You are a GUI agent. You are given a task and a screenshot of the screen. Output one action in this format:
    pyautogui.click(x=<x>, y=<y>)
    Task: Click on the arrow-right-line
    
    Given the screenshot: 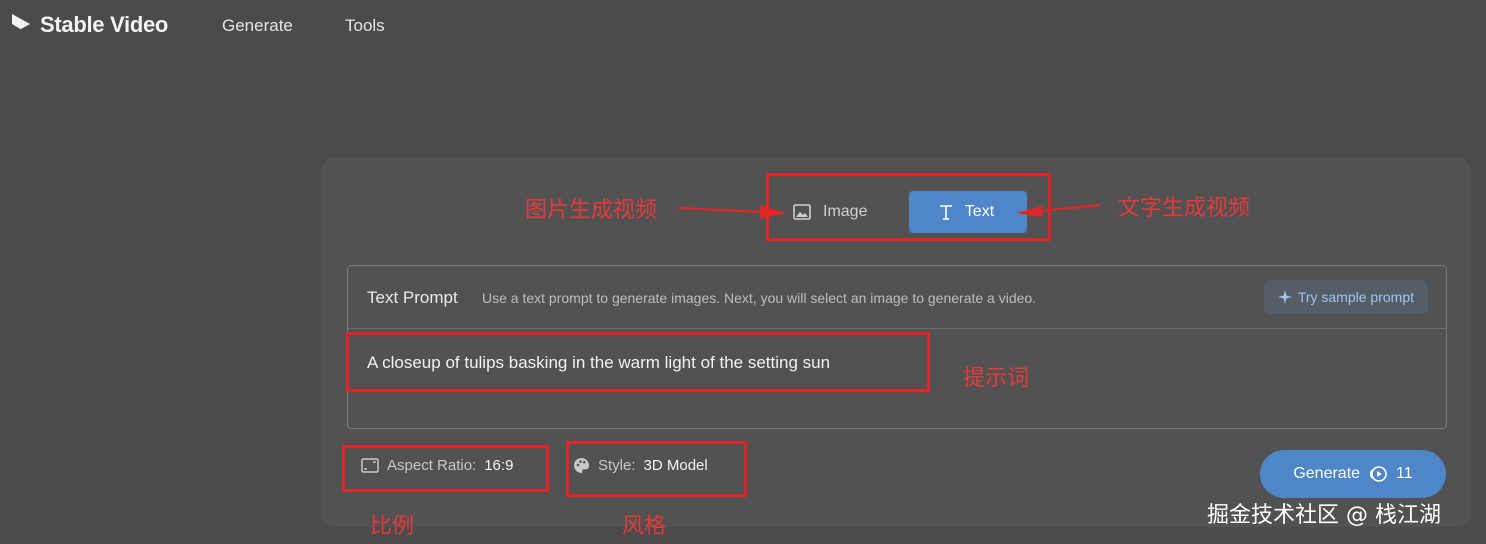 What is the action you would take?
    pyautogui.click(x=1070, y=208)
    